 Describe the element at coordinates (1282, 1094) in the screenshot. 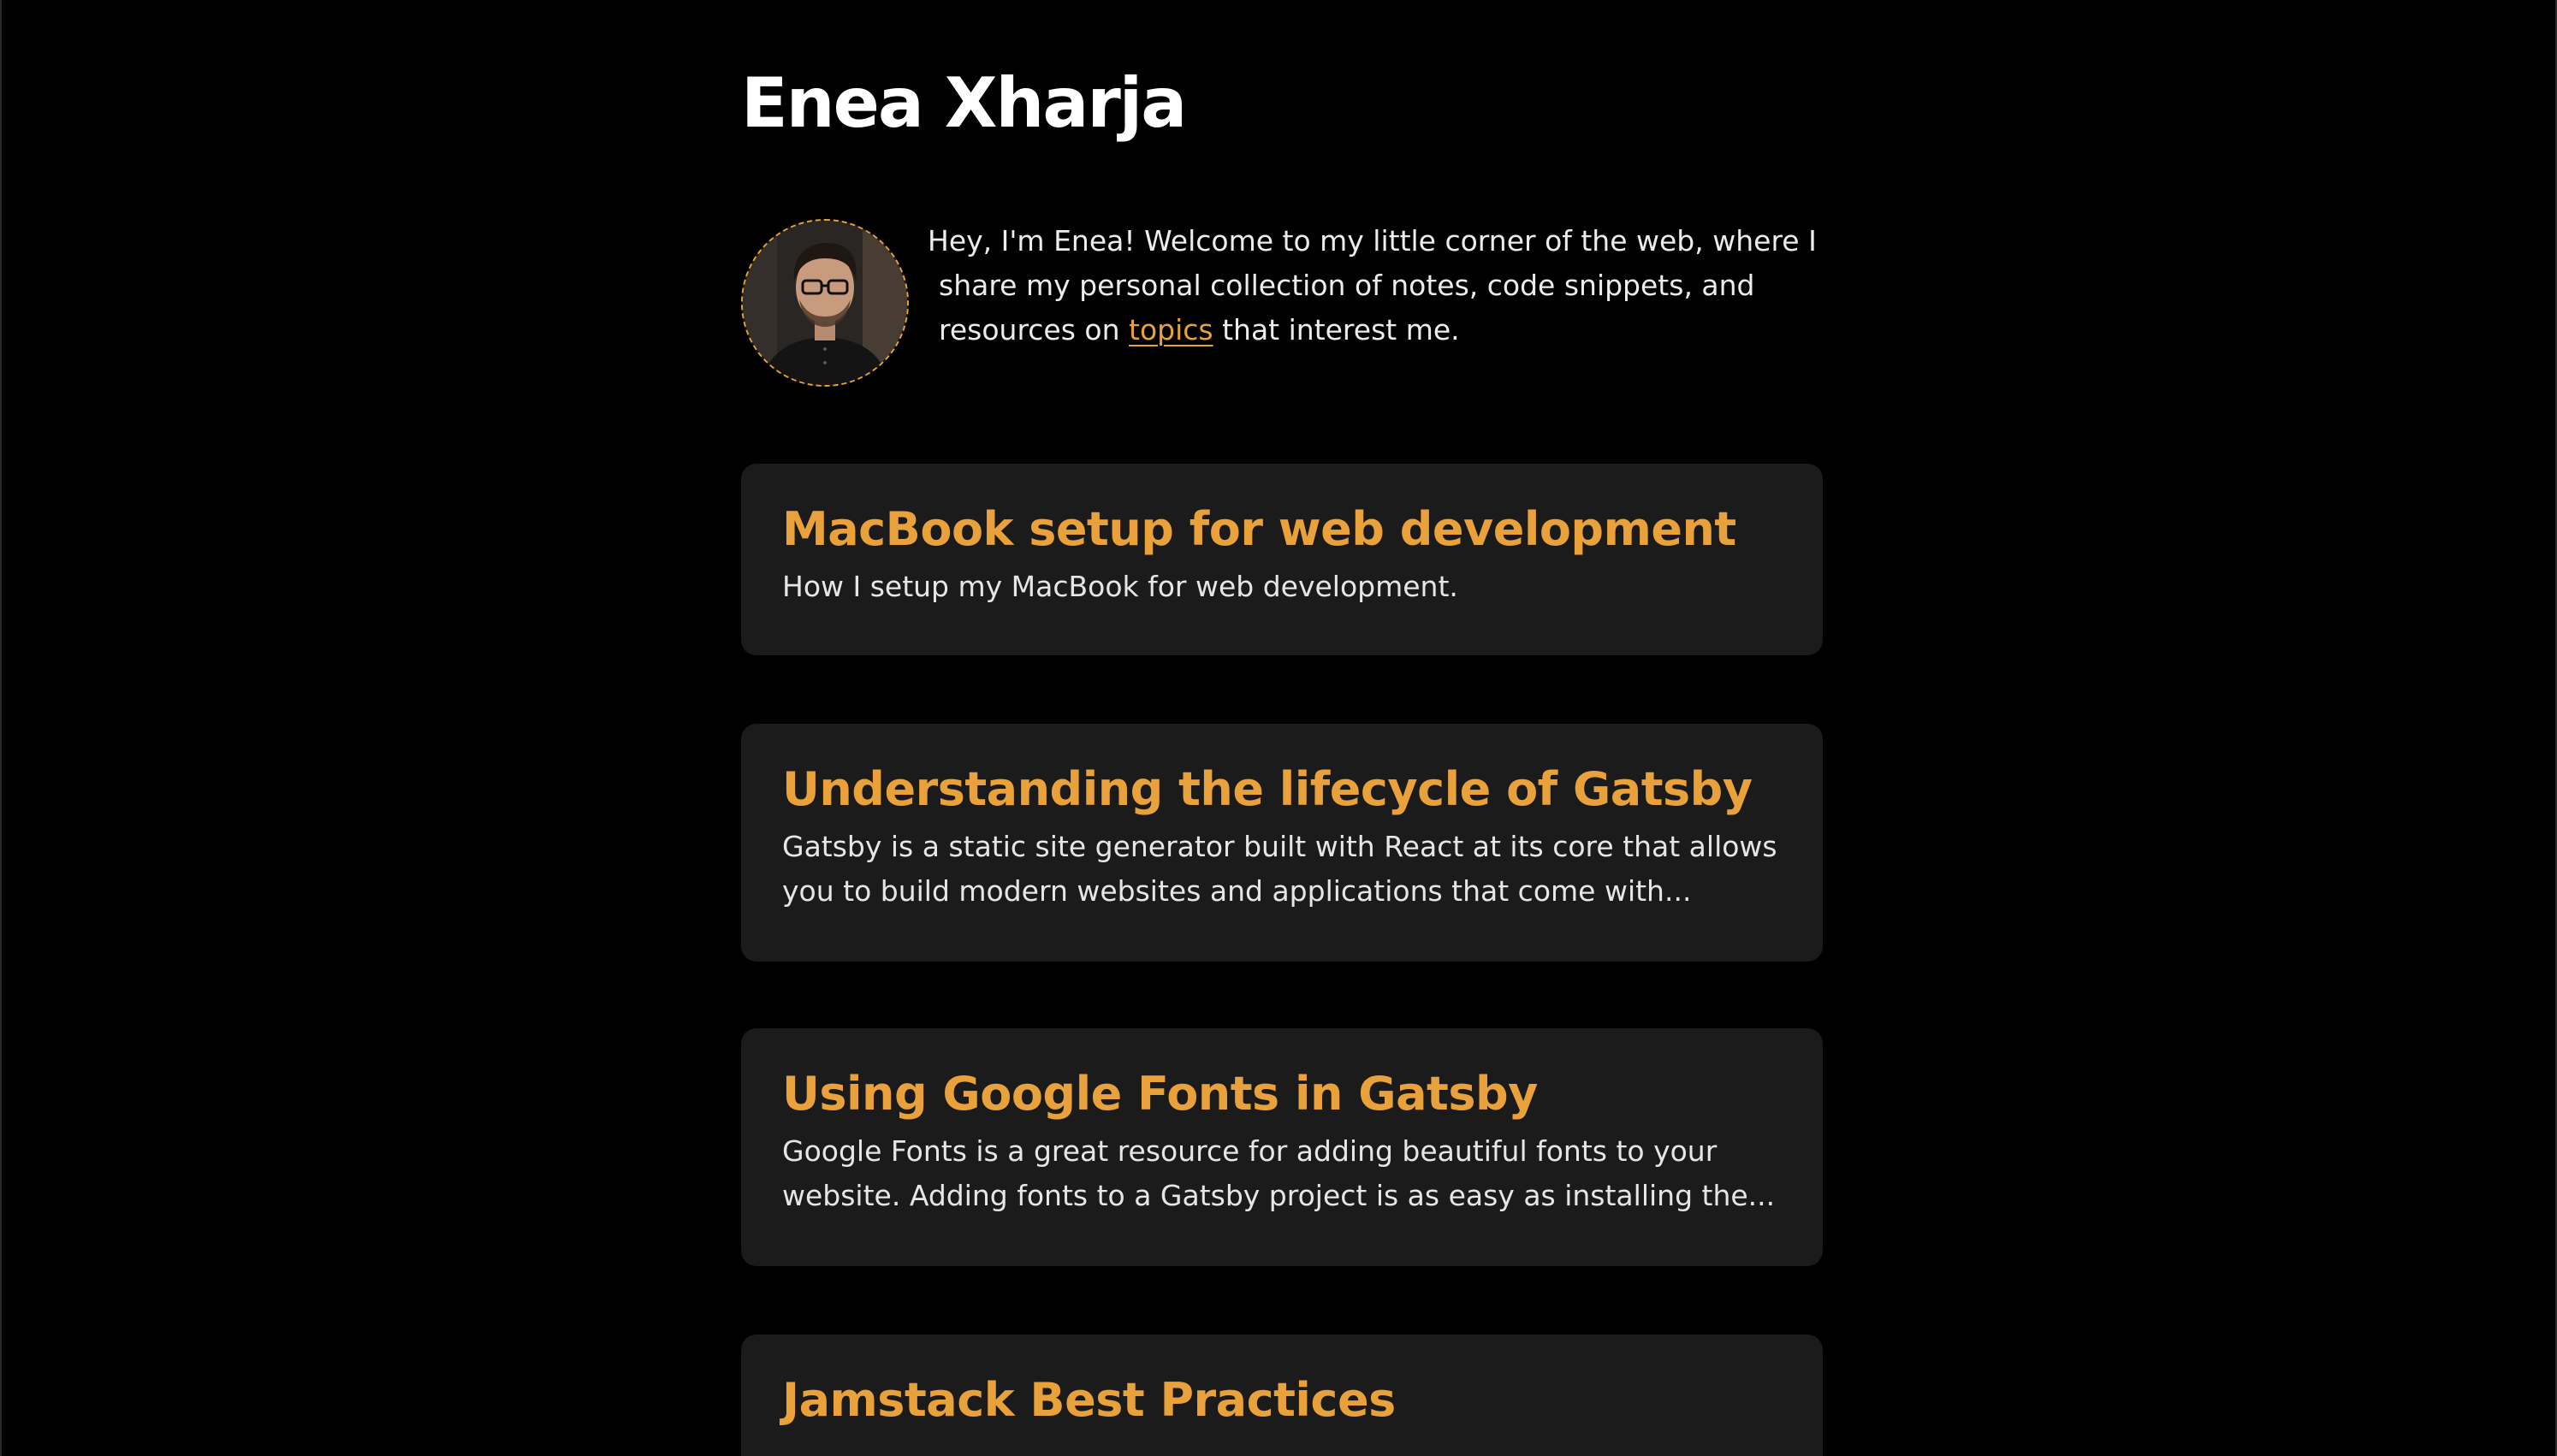

I see `post-title: Using Google Fonts in Gatsby` at that location.